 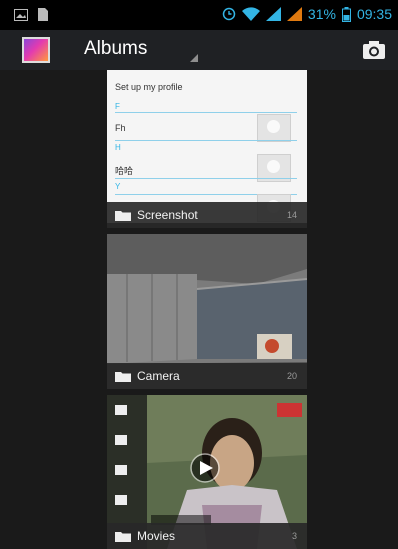 I want to click on album-thumbnail: Set up my profile F Fh H 哈哈 Y, so click(x=207, y=146).